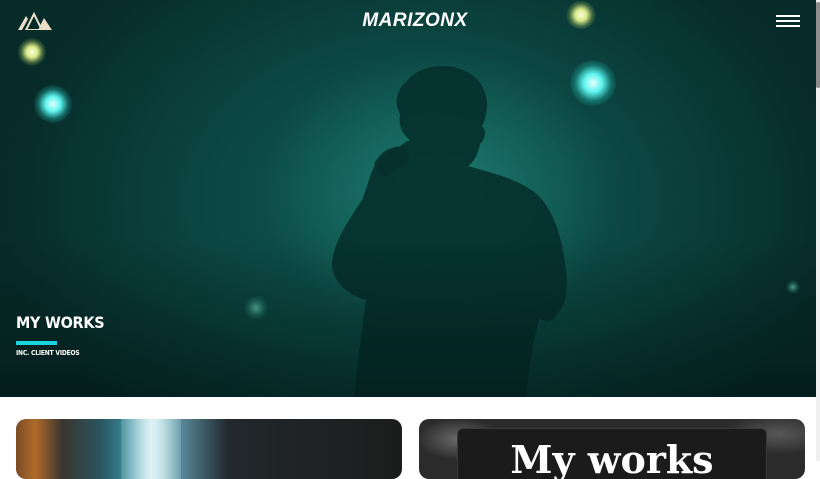 The image size is (820, 479). I want to click on mountain-logo-icon, so click(35, 21).